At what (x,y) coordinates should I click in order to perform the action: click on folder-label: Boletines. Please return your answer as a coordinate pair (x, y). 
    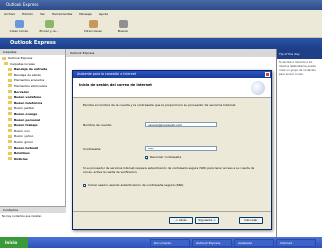
    Looking at the image, I should click on (22, 153).